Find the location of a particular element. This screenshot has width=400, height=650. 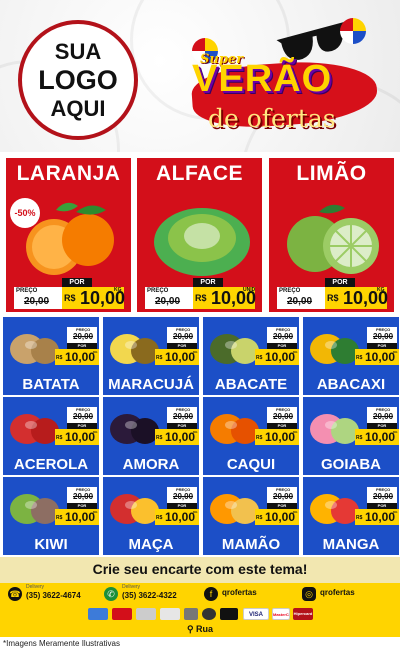

contact-whatsapp: ✆ Delivery (35) 3622-4322 is located at coordinates (149, 593).